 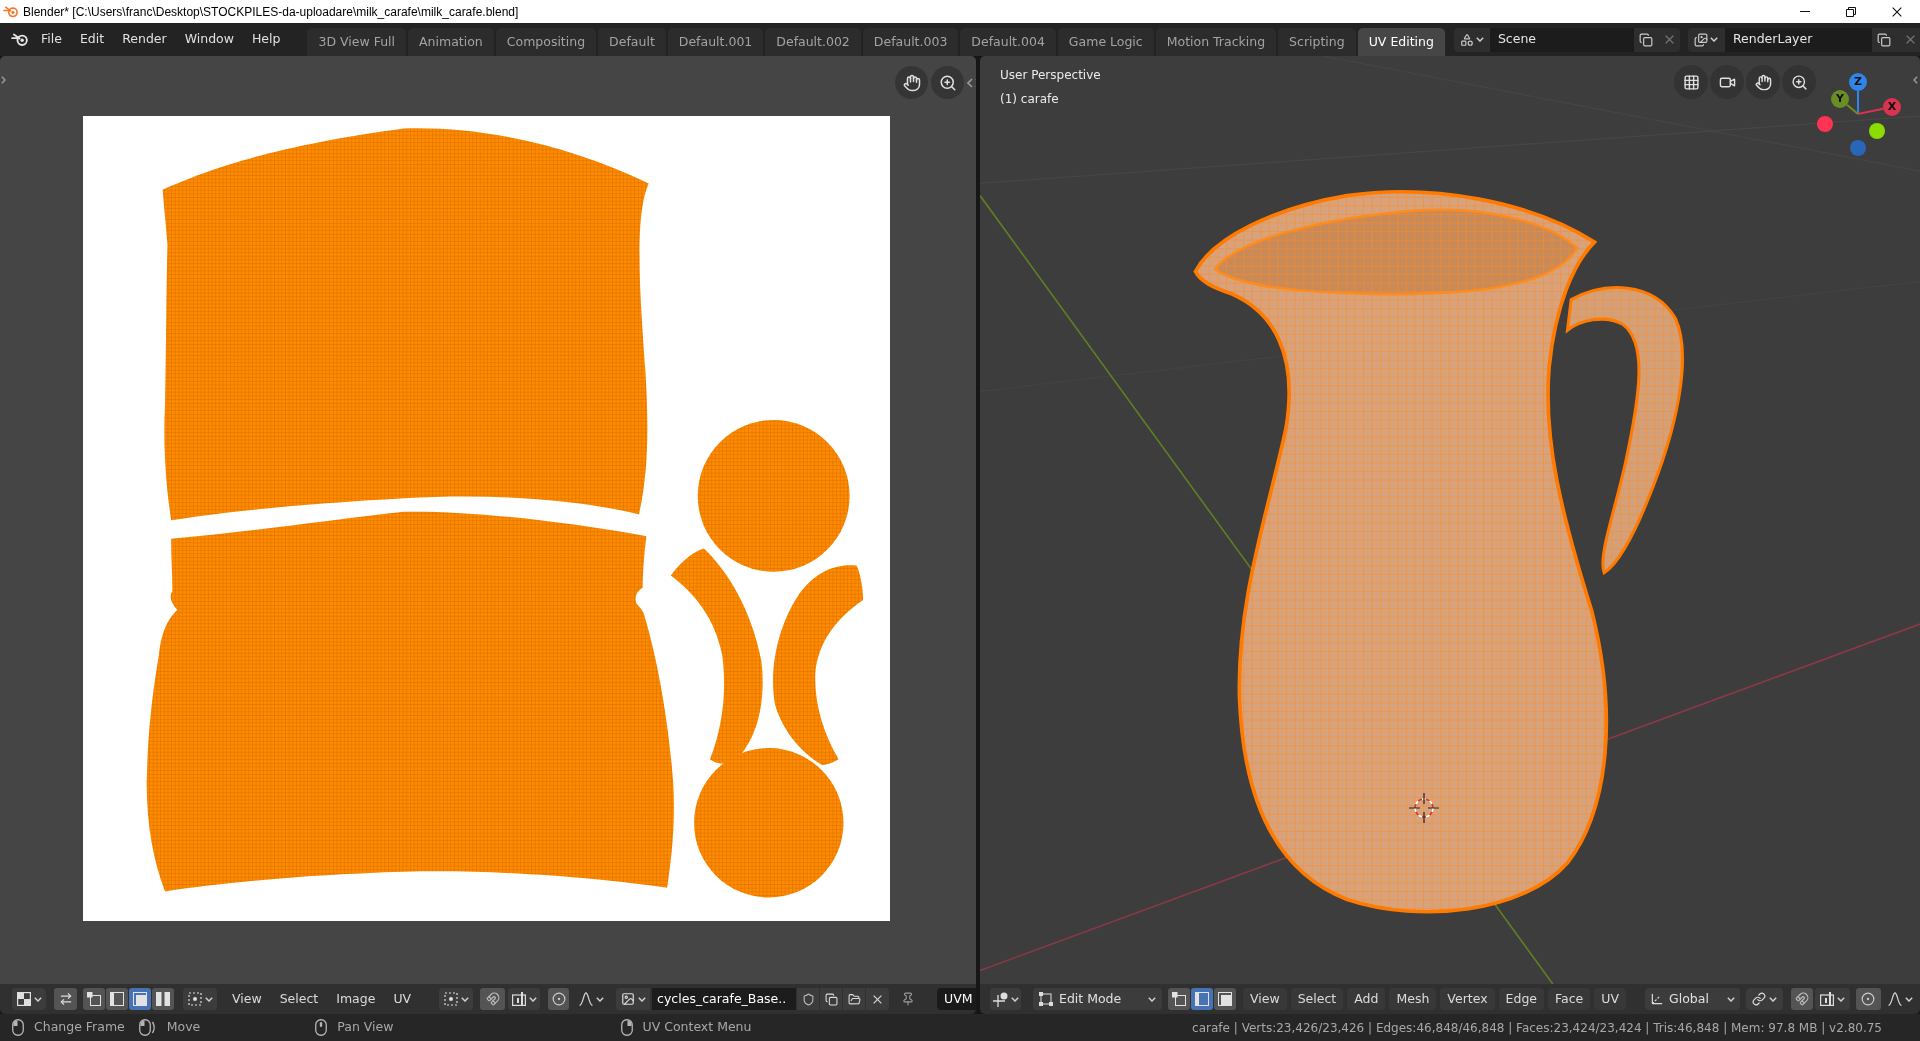 What do you see at coordinates (271, 12) in the screenshot?
I see `window-title: Blender* [C:\Users\franc\Desktop\STOCKPILES-da-uploadare\milk_carafe\milk_carafe.blend]` at bounding box center [271, 12].